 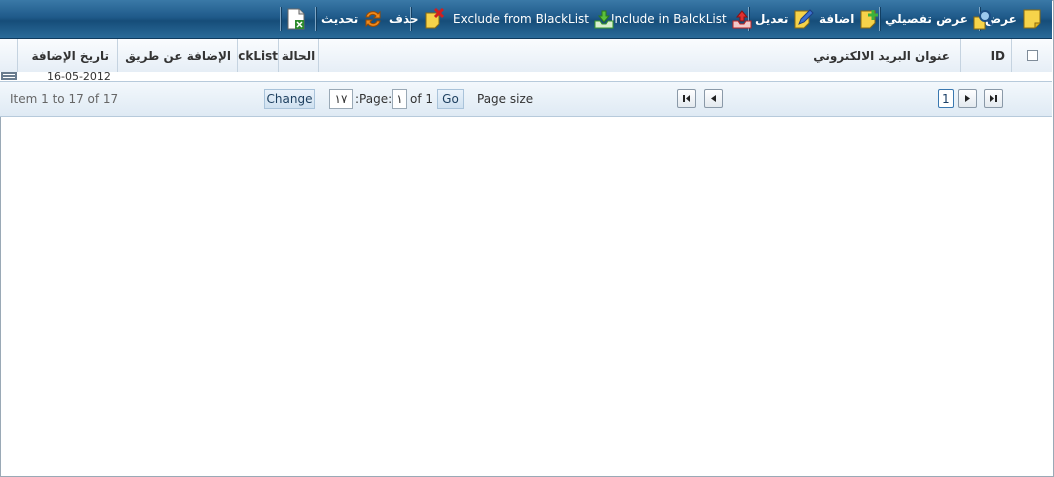 I want to click on exclude-blacklist-label: Exclude from BlackList, so click(x=521, y=19).